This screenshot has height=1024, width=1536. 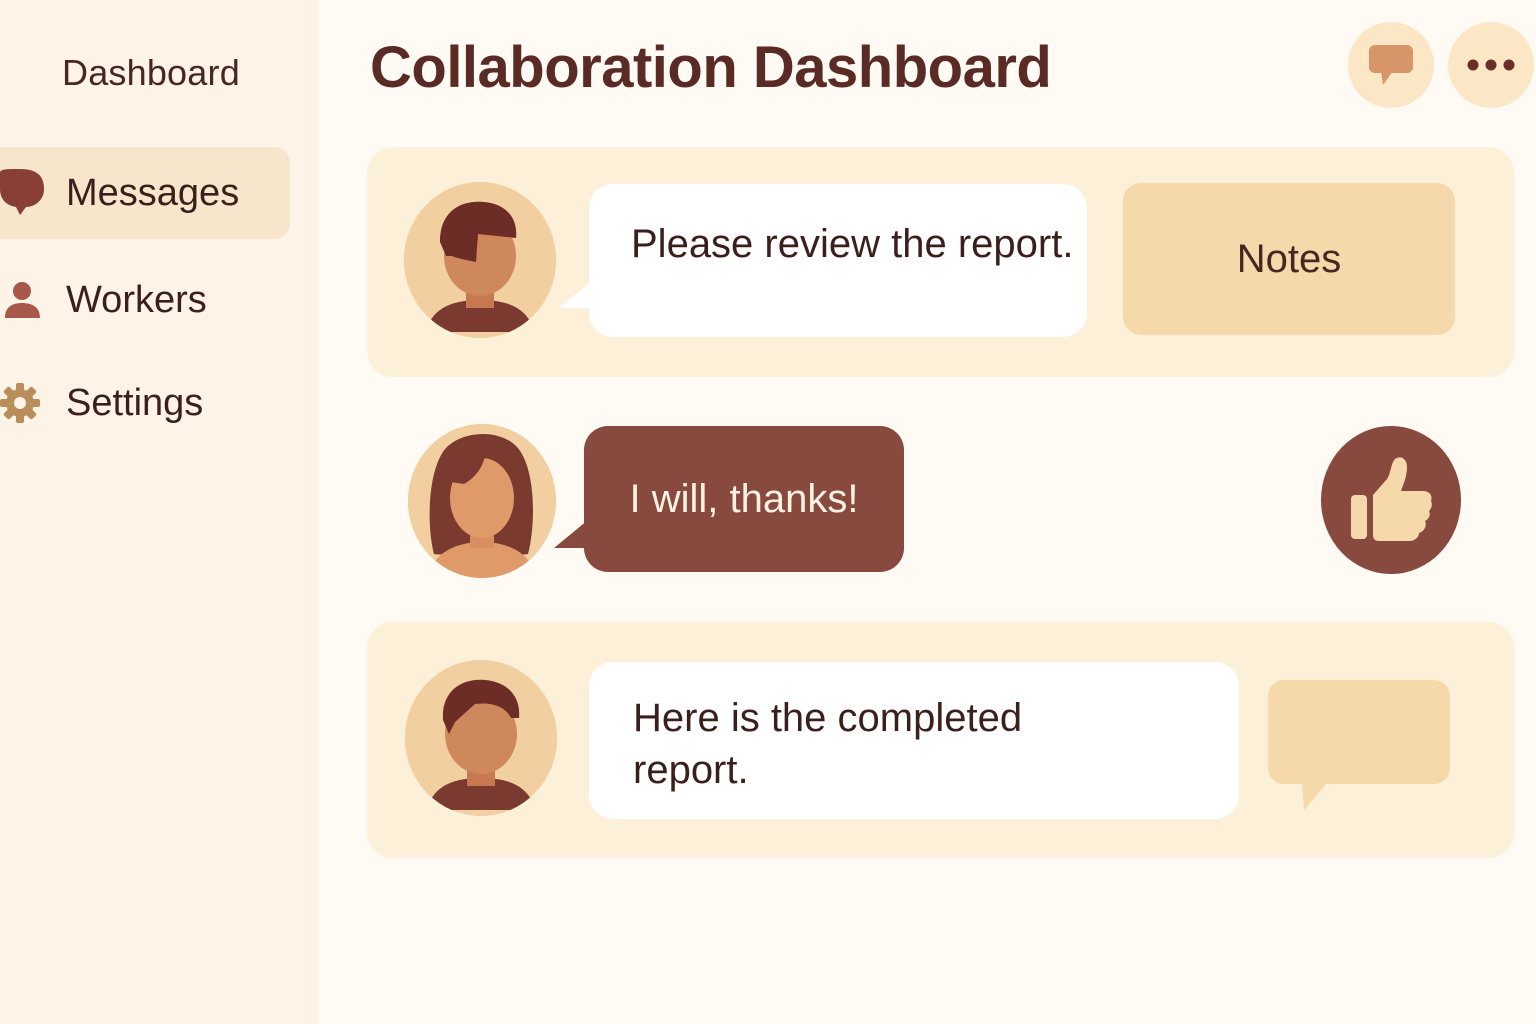 What do you see at coordinates (828, 718) in the screenshot?
I see `message-text-line-1: Here is the completed` at bounding box center [828, 718].